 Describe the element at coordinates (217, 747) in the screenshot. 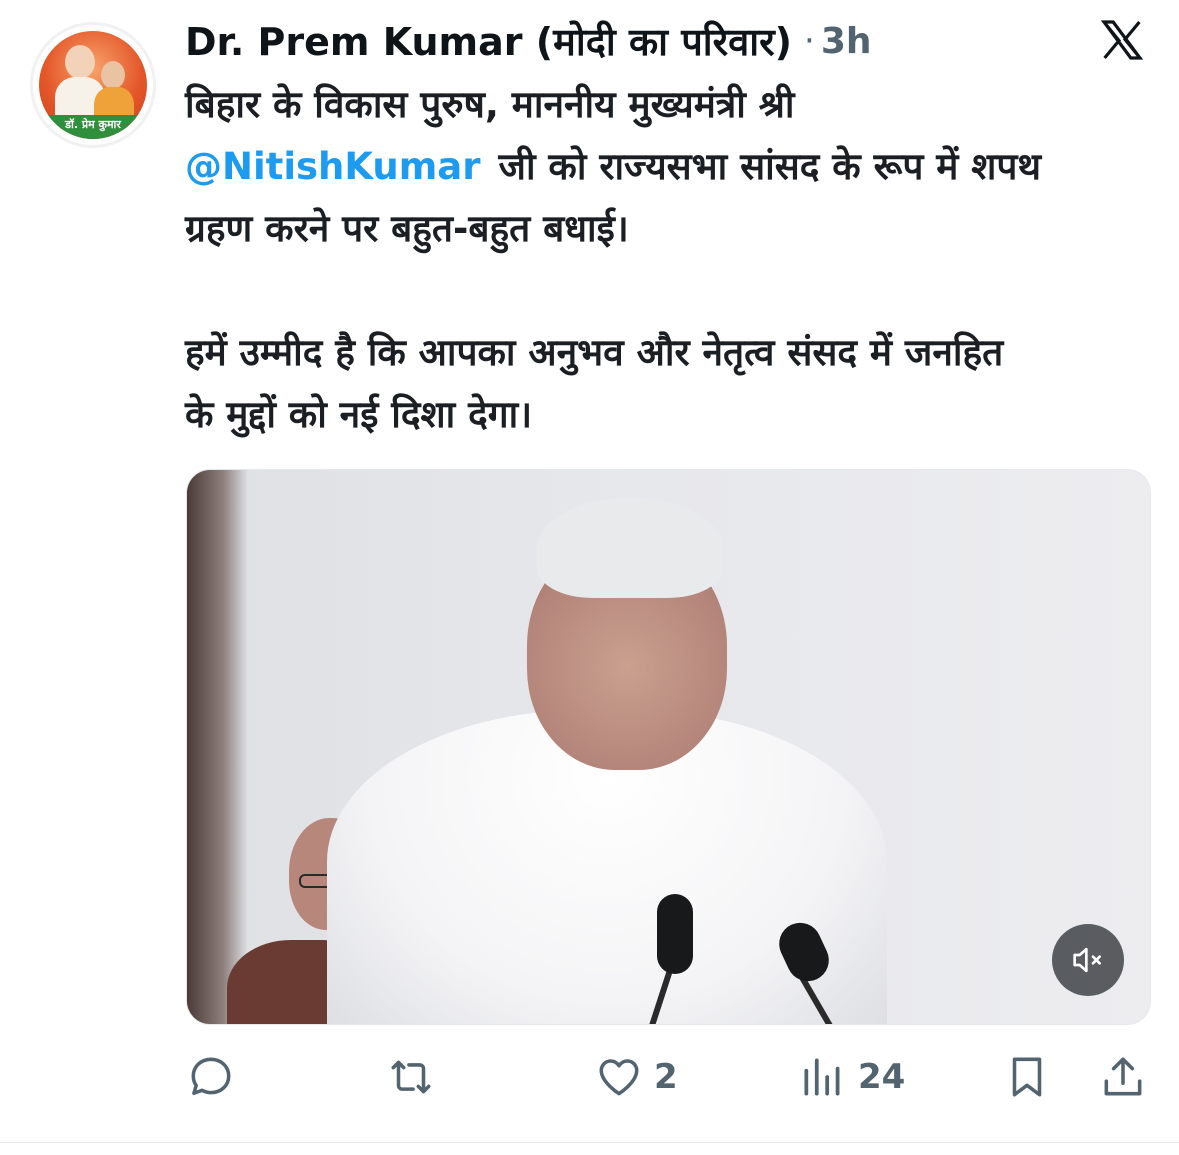

I see `video-background-edge` at that location.